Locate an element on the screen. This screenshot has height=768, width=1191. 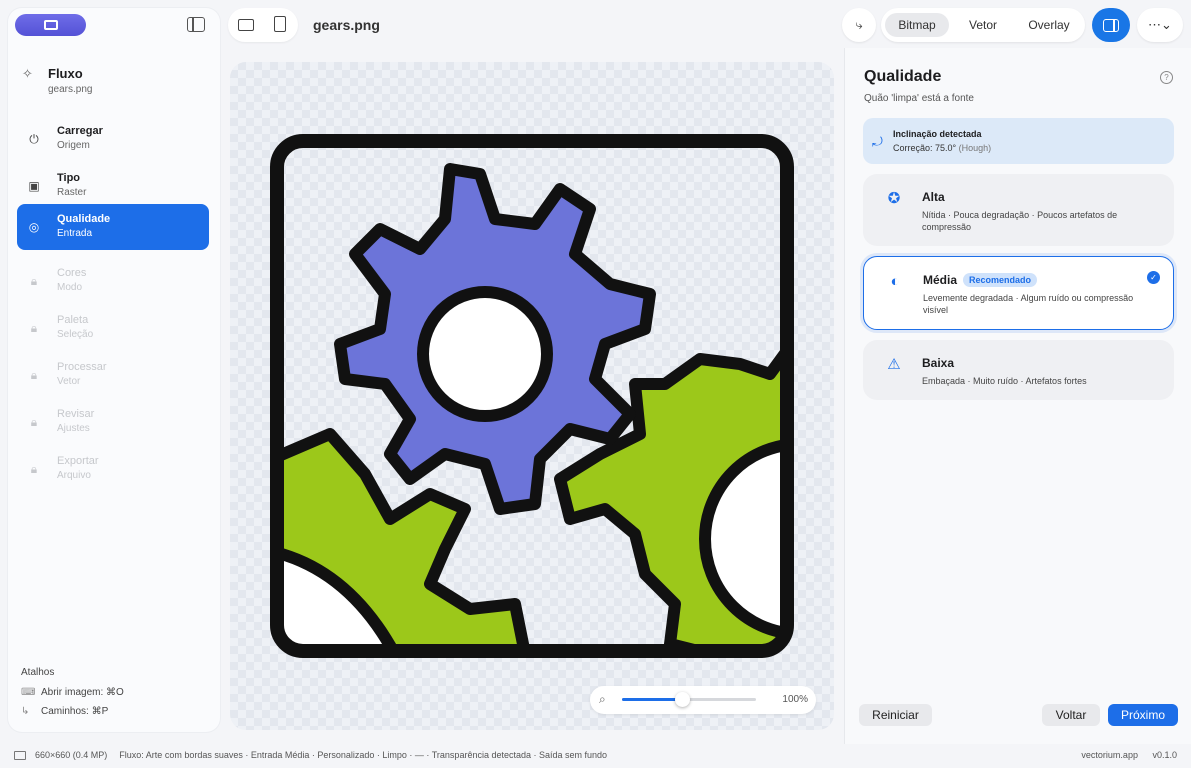
step-title: Revisar is located at coordinates (76, 414).